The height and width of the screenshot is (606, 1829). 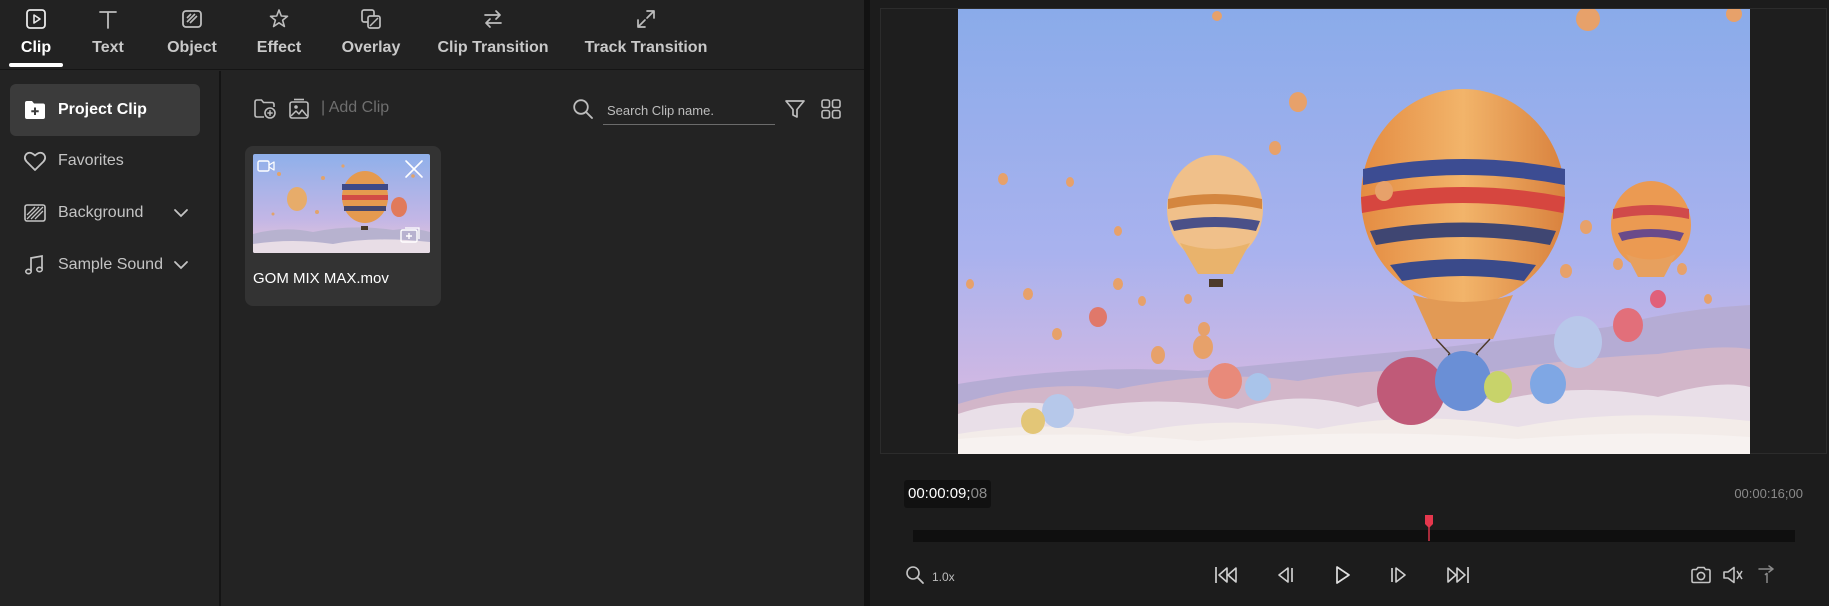 I want to click on clip-card: GOM MIX MAX.mov, so click(x=343, y=226).